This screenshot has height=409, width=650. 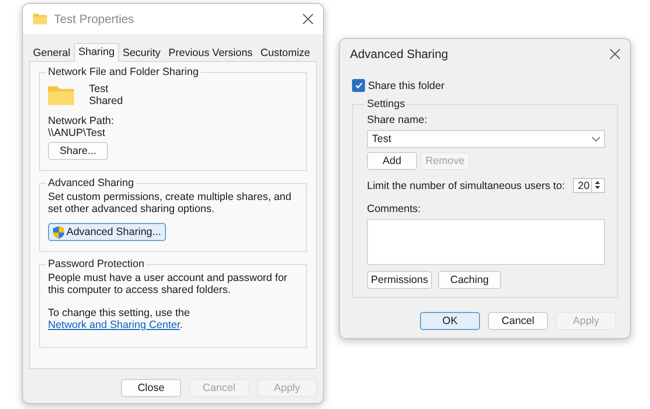 I want to click on down-arrow-icon, so click(x=597, y=188).